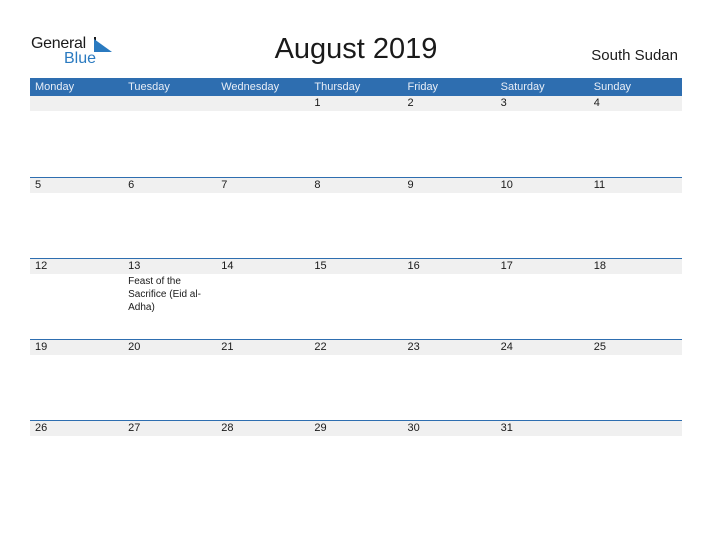 The image size is (712, 550). Describe the element at coordinates (76, 185) in the screenshot. I see `day-cell: 5` at that location.